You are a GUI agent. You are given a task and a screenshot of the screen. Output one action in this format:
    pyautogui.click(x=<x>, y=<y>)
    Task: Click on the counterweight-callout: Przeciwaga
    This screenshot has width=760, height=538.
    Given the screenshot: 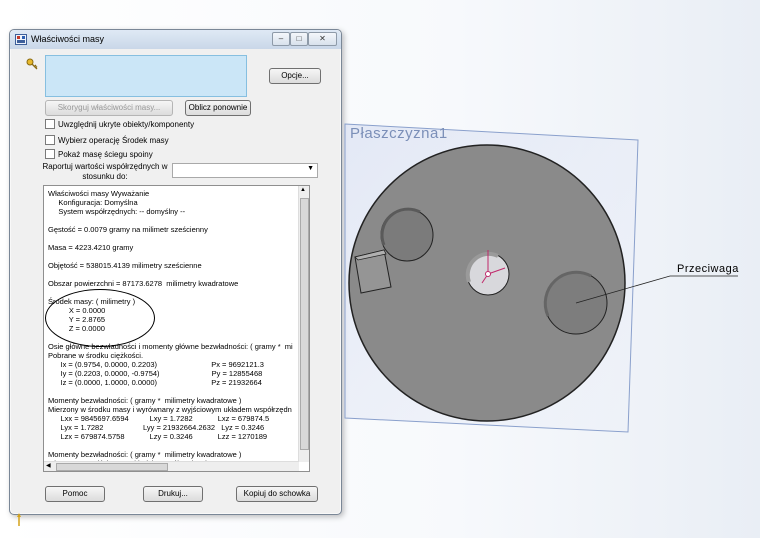 What is the action you would take?
    pyautogui.click(x=708, y=269)
    